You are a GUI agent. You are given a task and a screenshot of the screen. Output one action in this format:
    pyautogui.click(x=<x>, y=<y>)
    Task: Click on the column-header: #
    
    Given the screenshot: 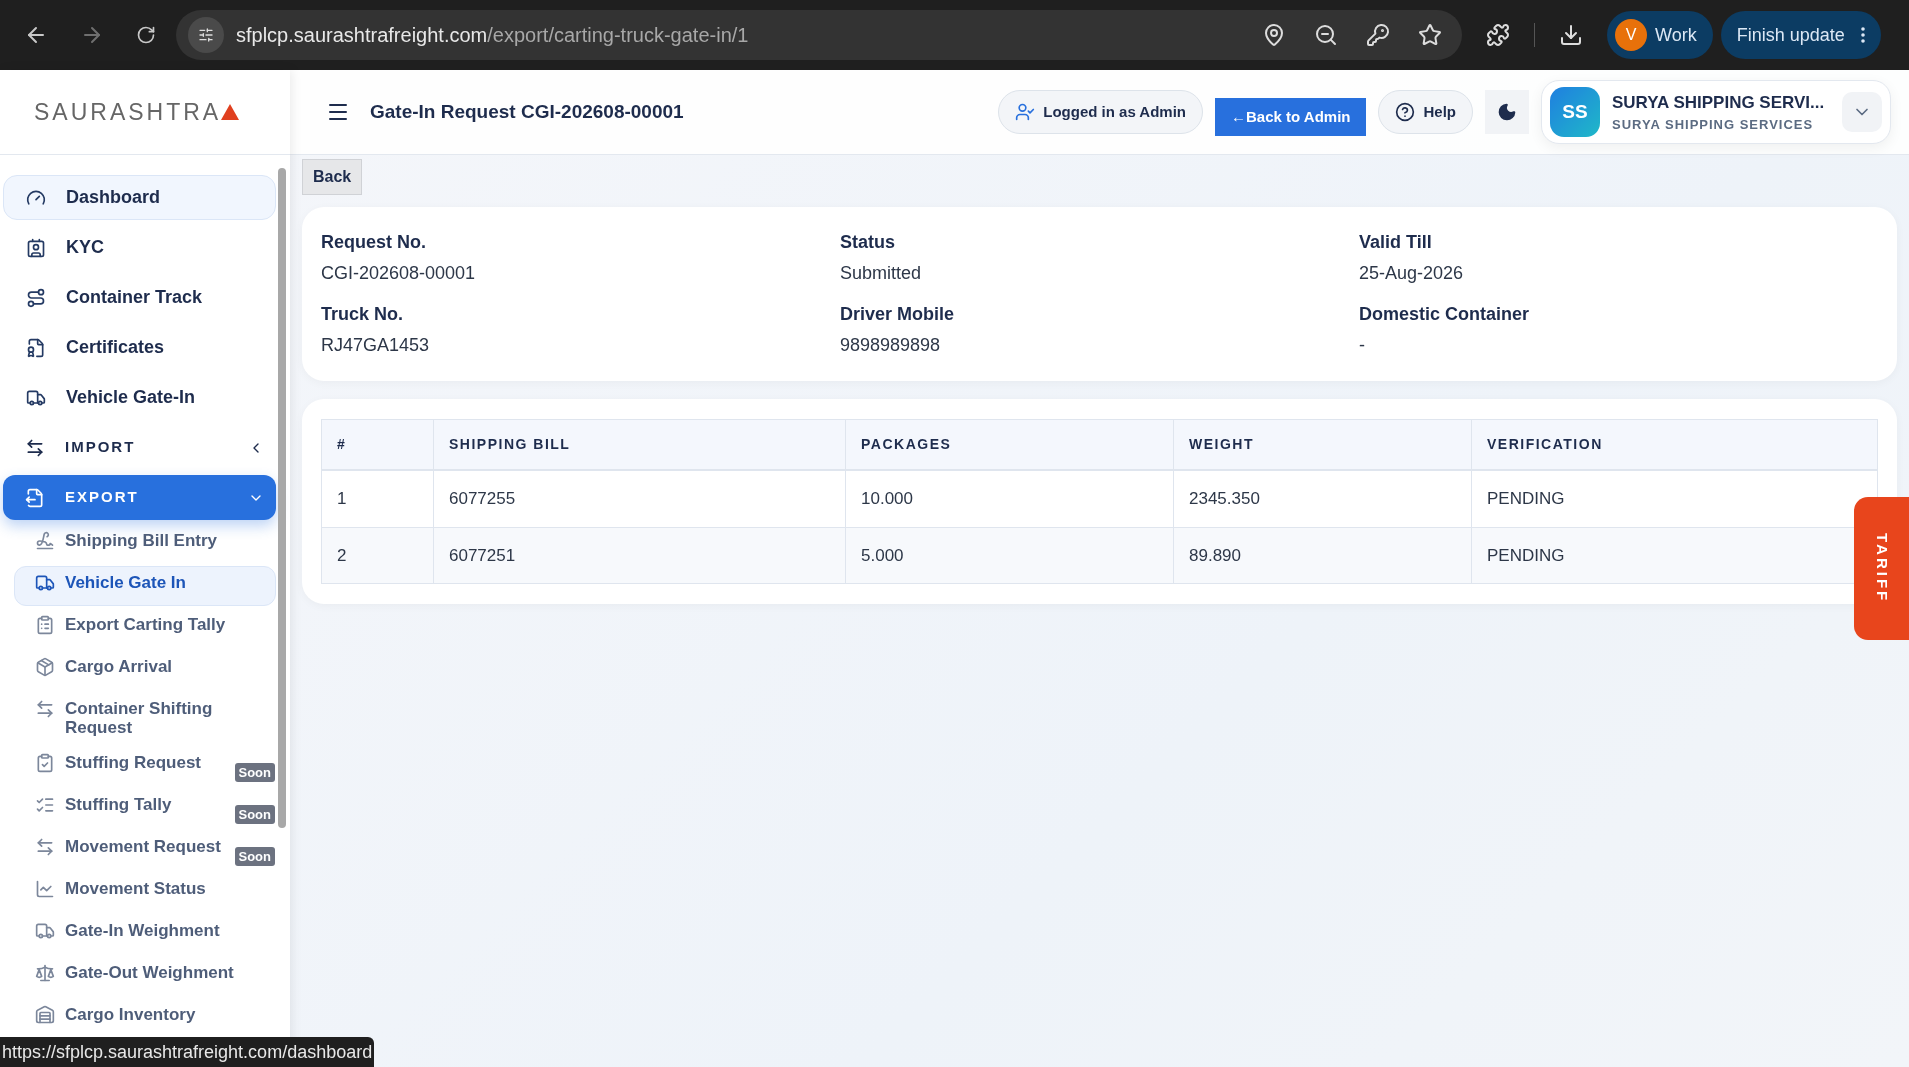 What is the action you would take?
    pyautogui.click(x=342, y=444)
    